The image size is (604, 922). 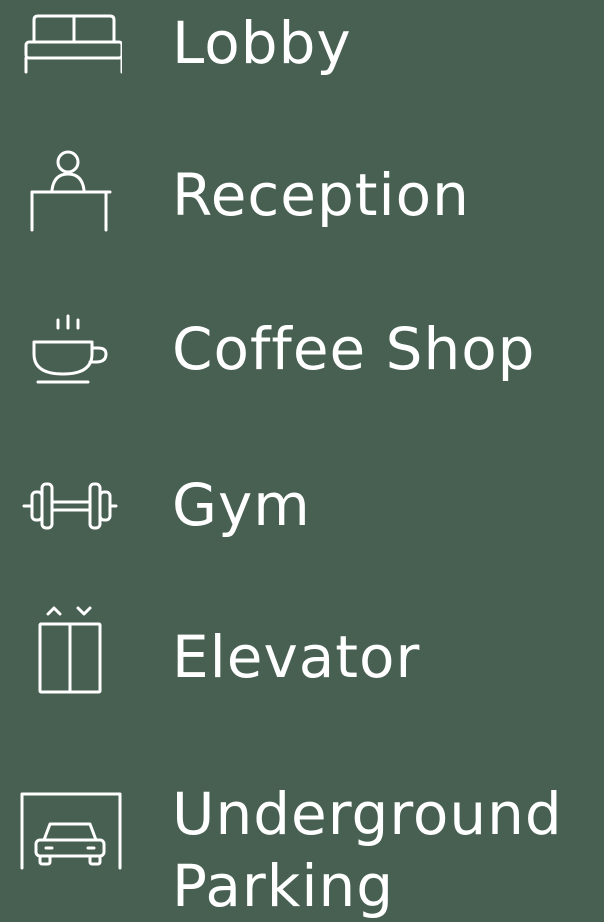 I want to click on coffee-cup-icon, so click(x=70, y=351).